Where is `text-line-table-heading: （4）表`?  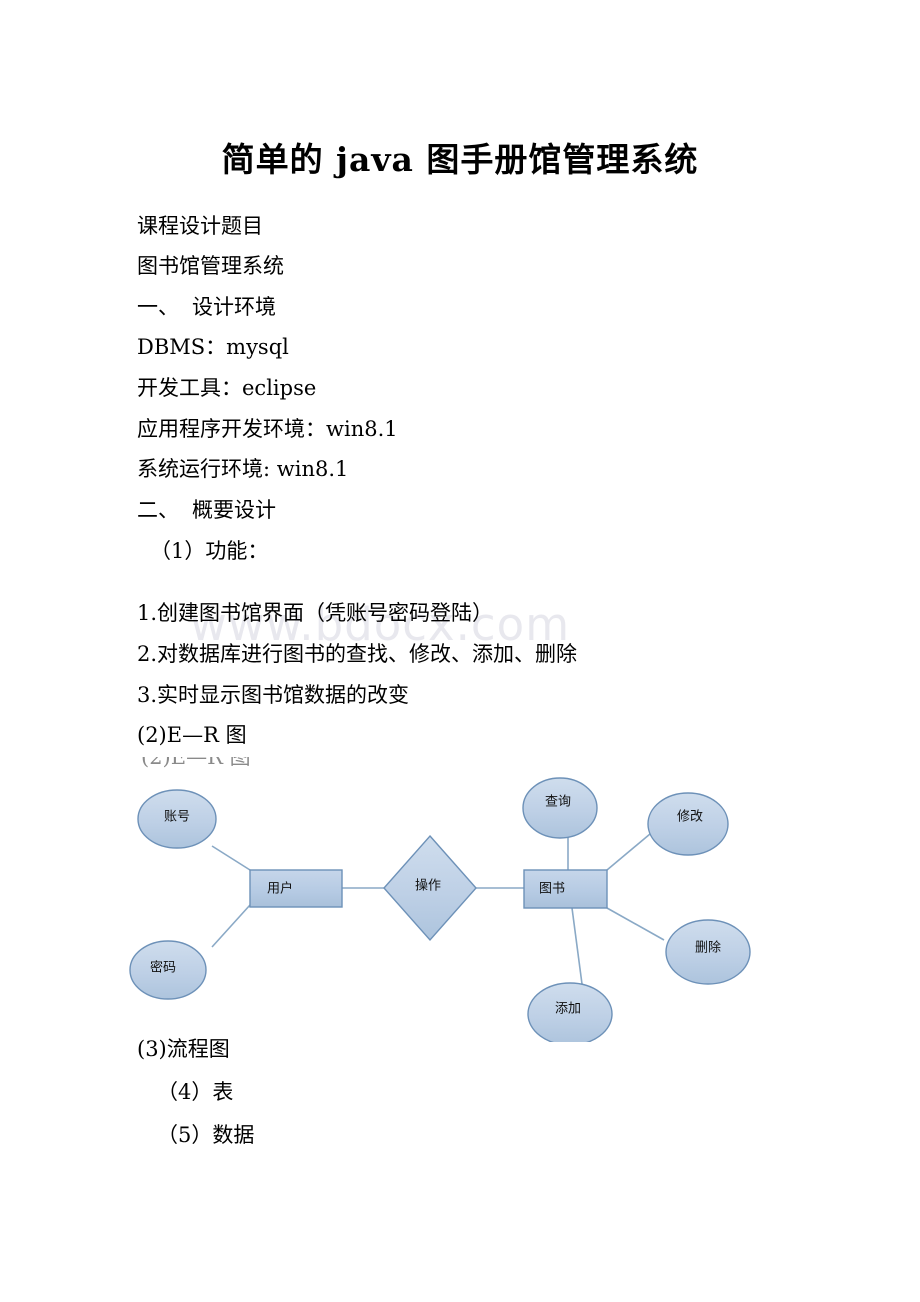 text-line-table-heading: （4）表 is located at coordinates (195, 1092).